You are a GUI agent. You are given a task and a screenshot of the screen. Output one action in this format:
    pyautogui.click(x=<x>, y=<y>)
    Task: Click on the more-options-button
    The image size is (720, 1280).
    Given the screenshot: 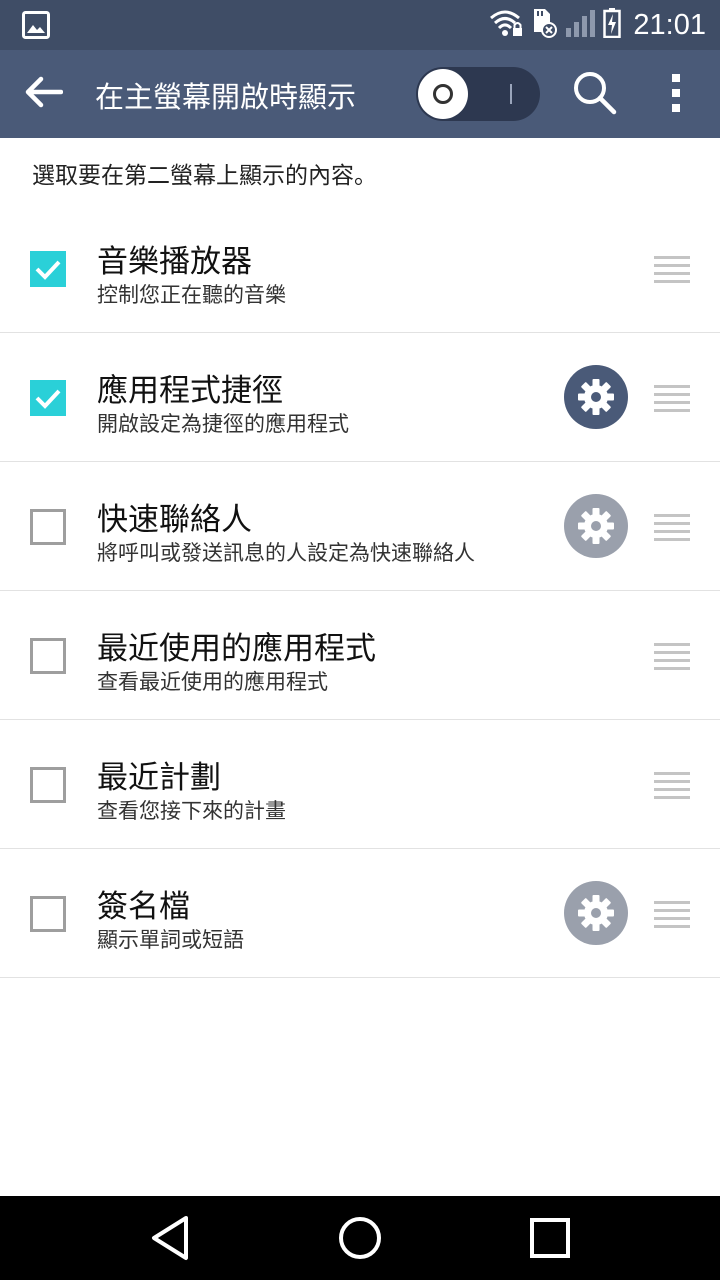 What is the action you would take?
    pyautogui.click(x=676, y=95)
    